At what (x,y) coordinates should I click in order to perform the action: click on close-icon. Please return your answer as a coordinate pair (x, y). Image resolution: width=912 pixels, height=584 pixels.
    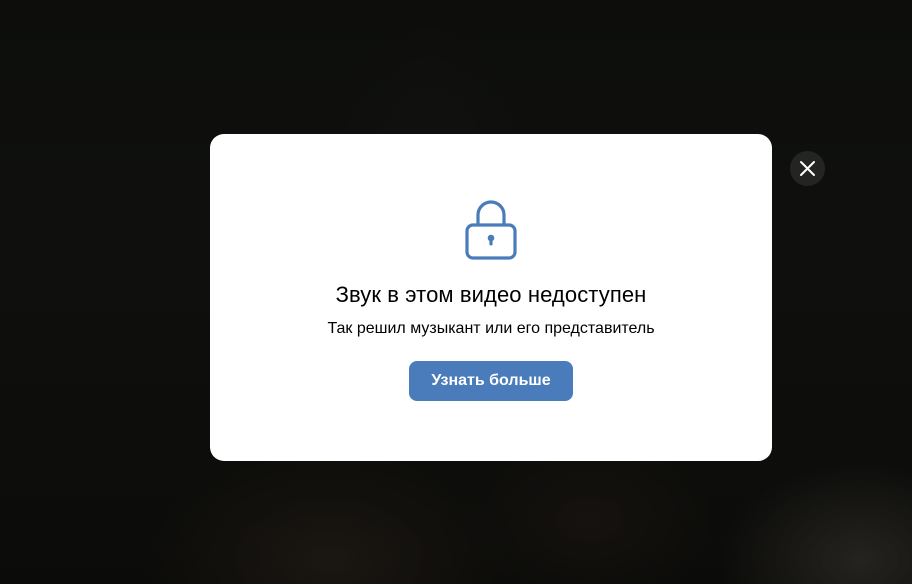
    Looking at the image, I should click on (807, 168).